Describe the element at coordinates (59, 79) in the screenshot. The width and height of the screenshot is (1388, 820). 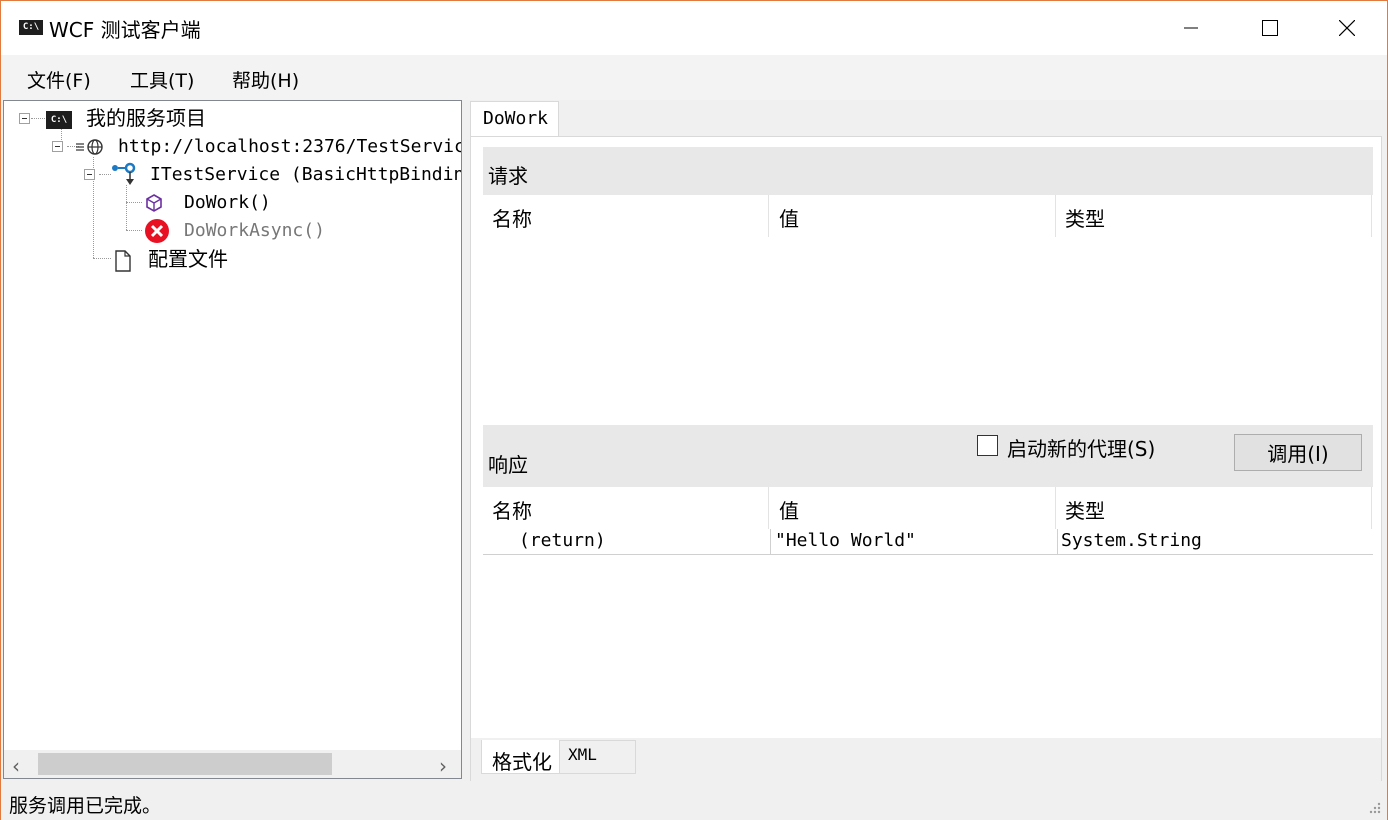
I see `menu-file: 文件(F)` at that location.